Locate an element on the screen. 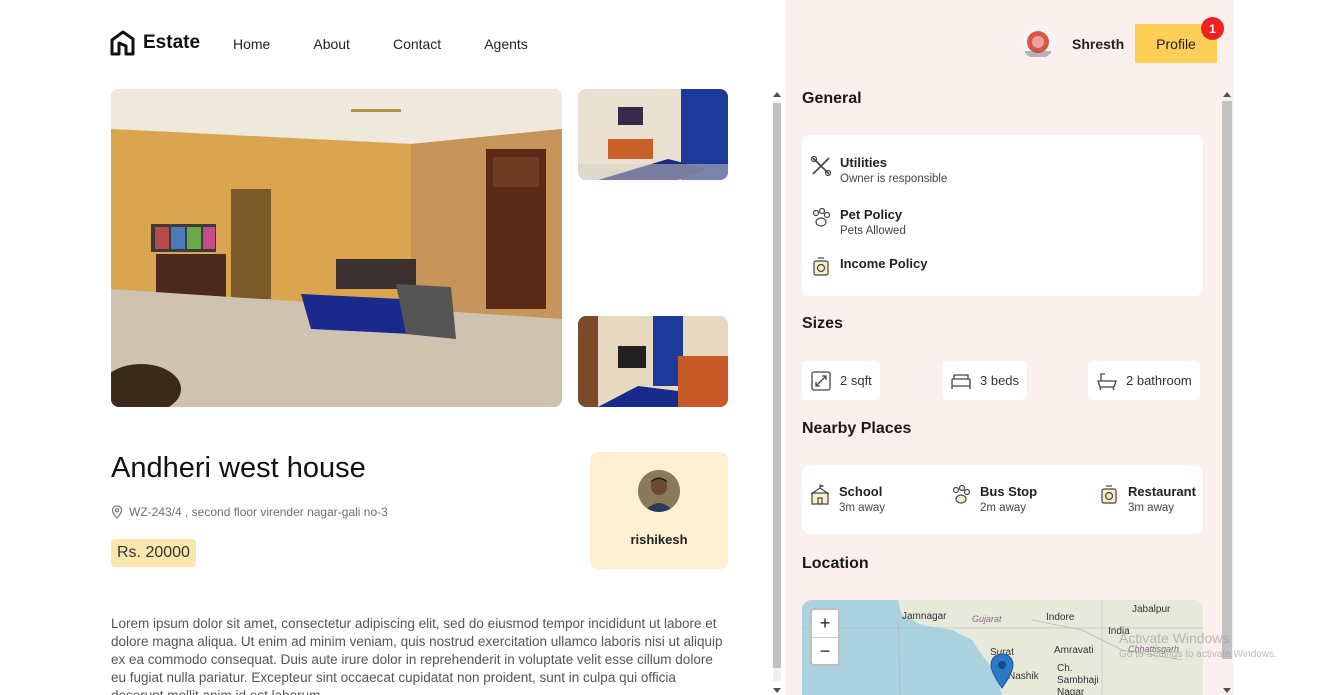 This screenshot has height=695, width=1344. map-label: Jabalpur is located at coordinates (1151, 609).